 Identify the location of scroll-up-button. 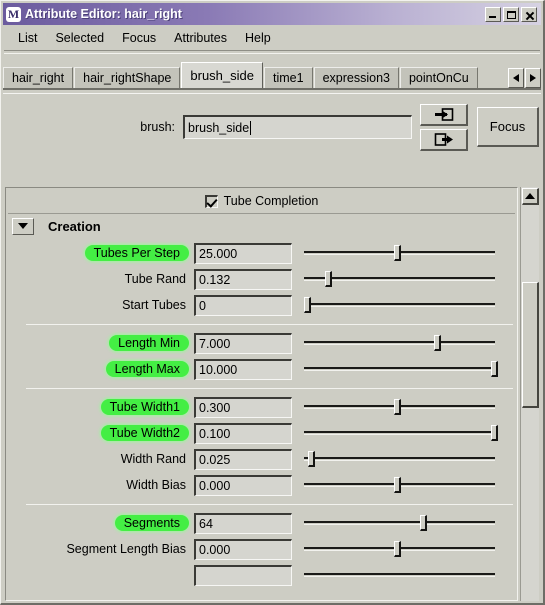
(530, 196).